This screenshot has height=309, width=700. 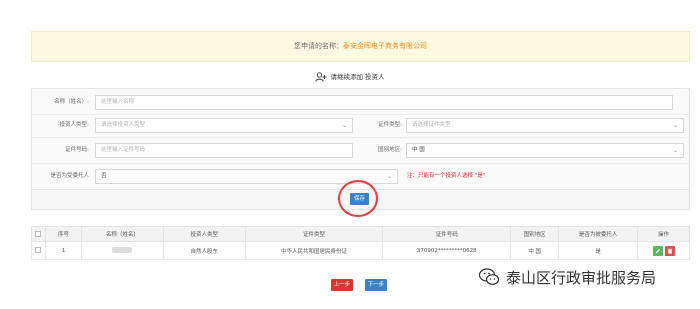 I want to click on trash-icon, so click(x=669, y=251).